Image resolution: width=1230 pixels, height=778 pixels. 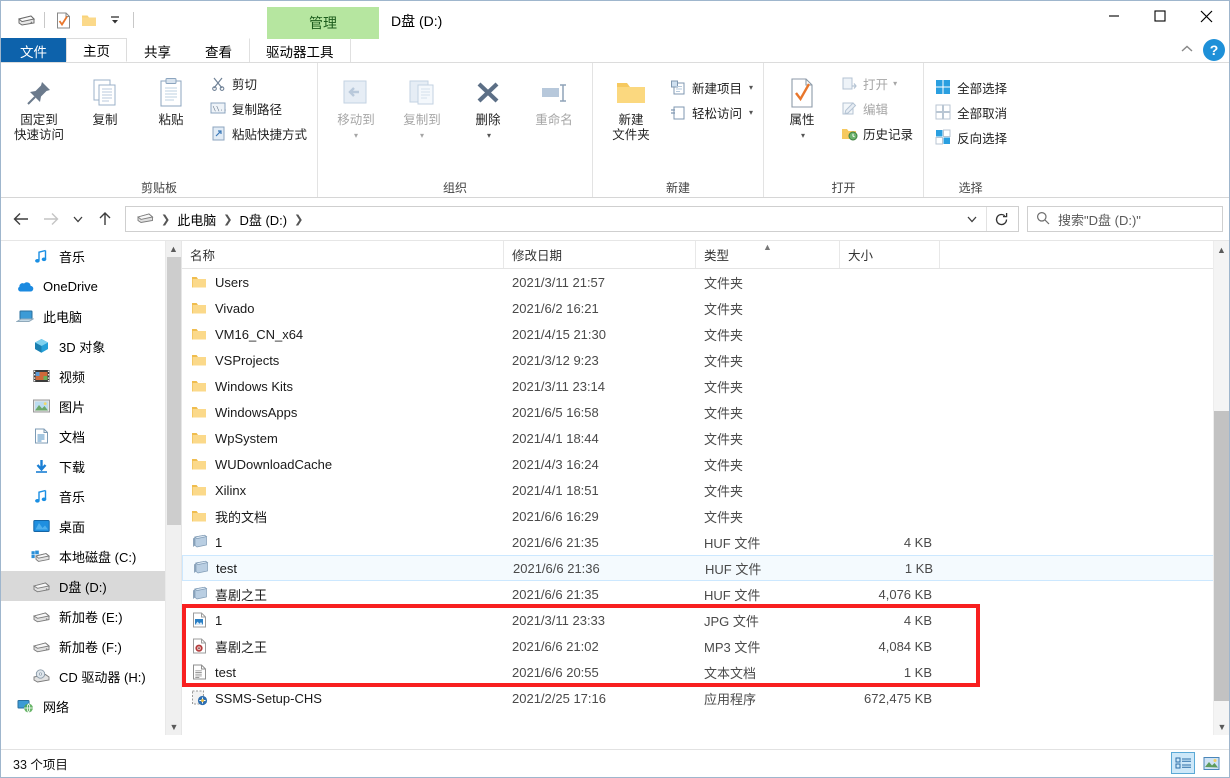 What do you see at coordinates (218, 50) in the screenshot?
I see `tab-view: 查看` at bounding box center [218, 50].